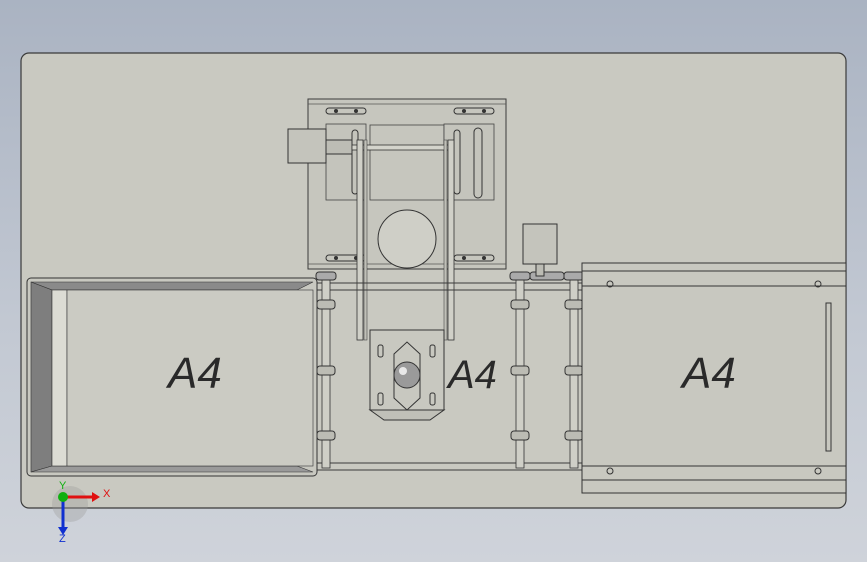 Image resolution: width=867 pixels, height=562 pixels. I want to click on gripper-ball, so click(407, 375).